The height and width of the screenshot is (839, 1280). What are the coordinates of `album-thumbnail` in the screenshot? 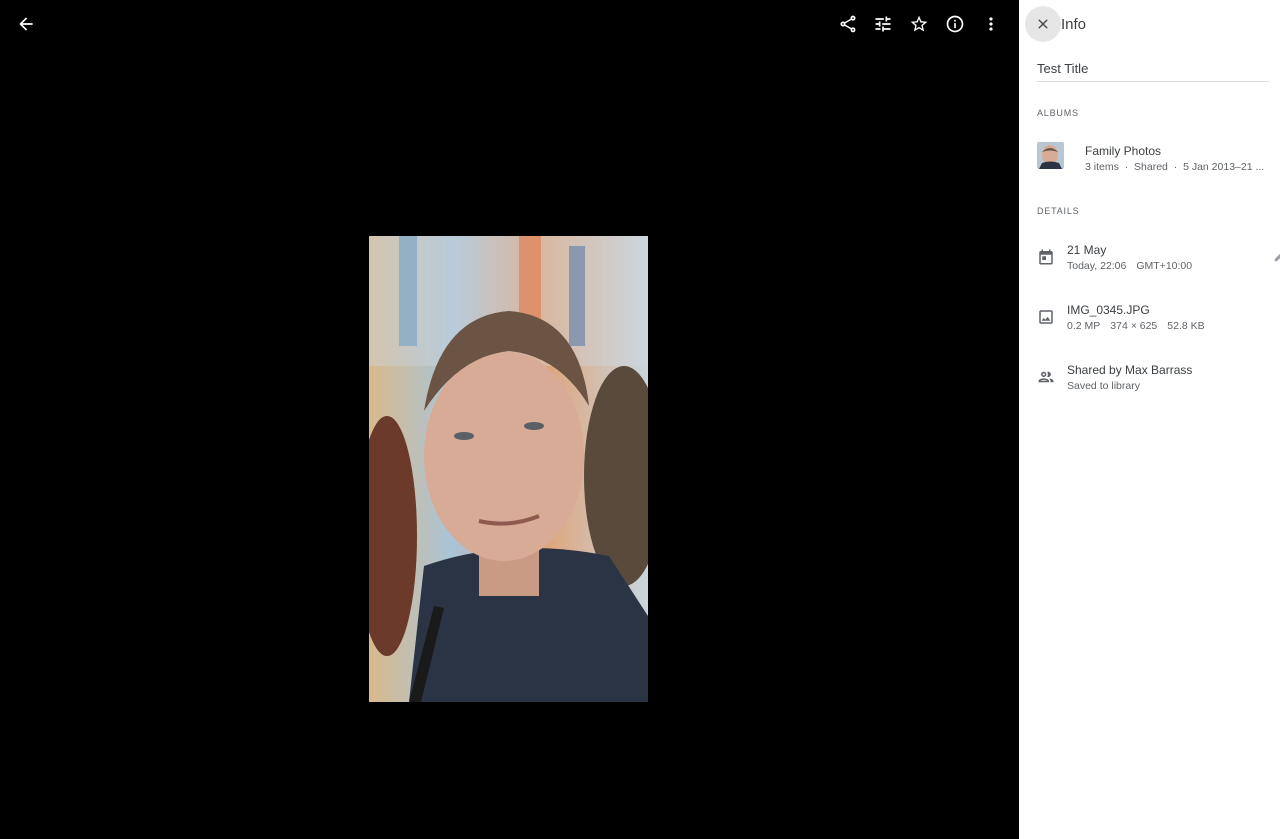 It's located at (1050, 155).